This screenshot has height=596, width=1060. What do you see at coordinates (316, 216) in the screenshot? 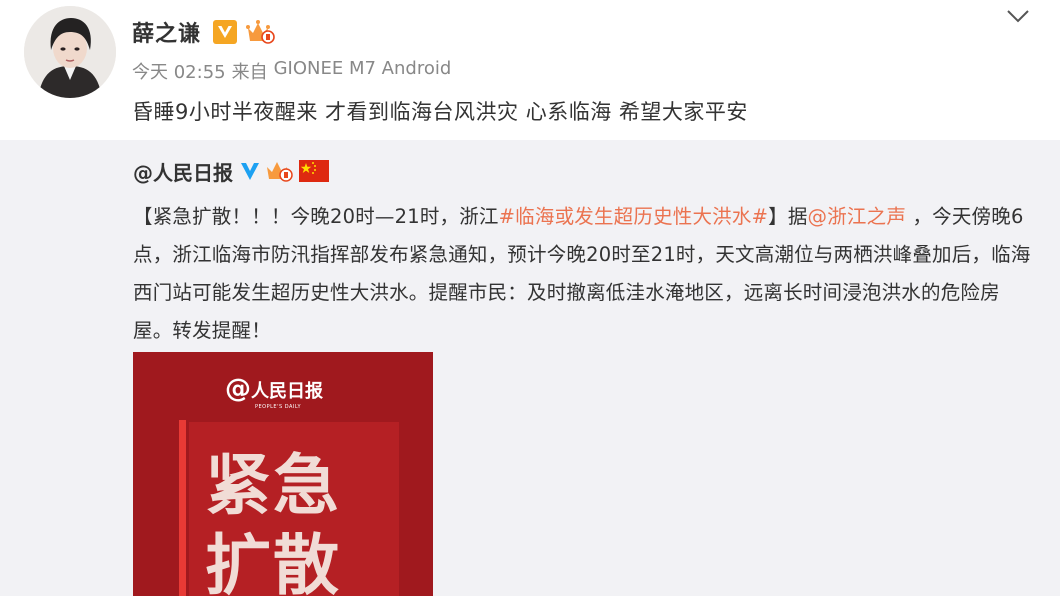
I see `orig-text-part-1: 【紧急扩散！！！今晚20时—21时，浙江` at bounding box center [316, 216].